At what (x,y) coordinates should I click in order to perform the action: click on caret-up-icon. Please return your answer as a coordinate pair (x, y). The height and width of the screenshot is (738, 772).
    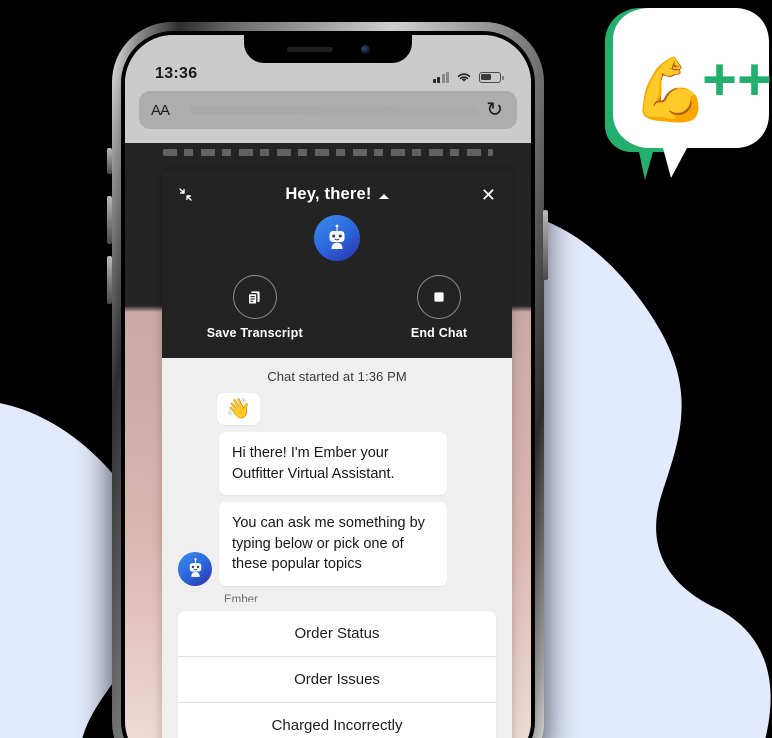
    Looking at the image, I should click on (383, 196).